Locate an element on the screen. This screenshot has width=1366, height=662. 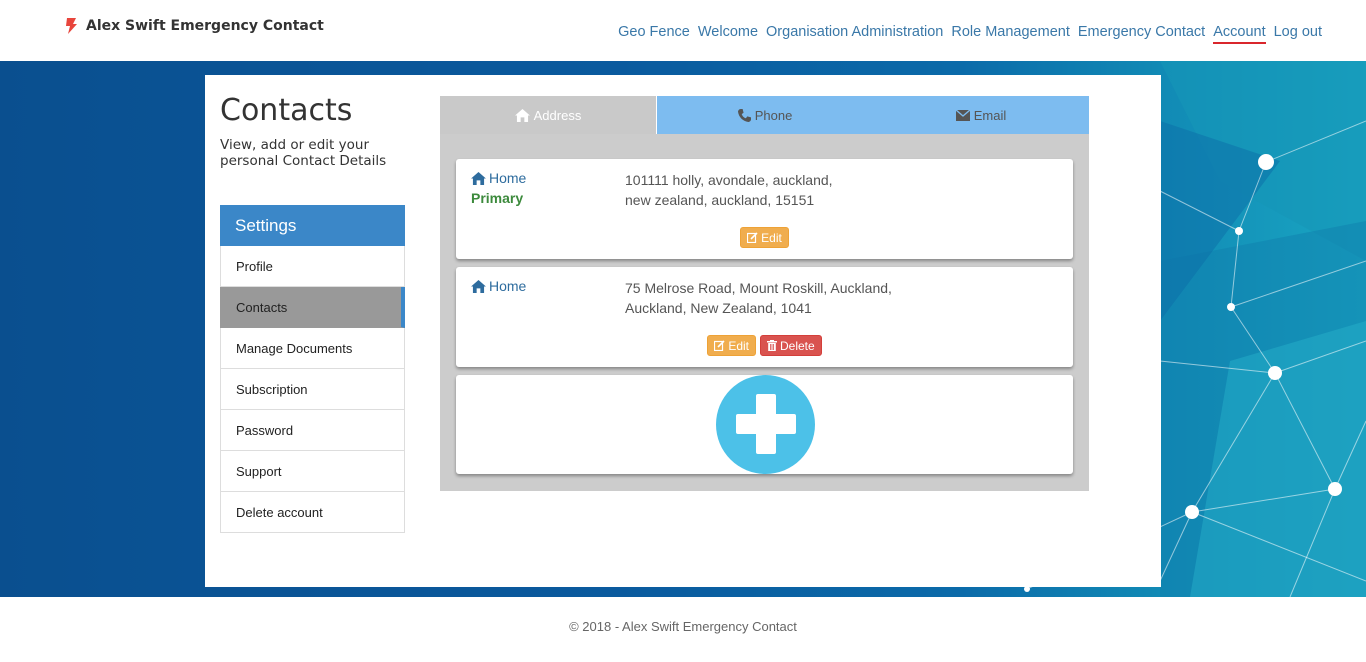
nav-role-management: Role Management is located at coordinates (1010, 34).